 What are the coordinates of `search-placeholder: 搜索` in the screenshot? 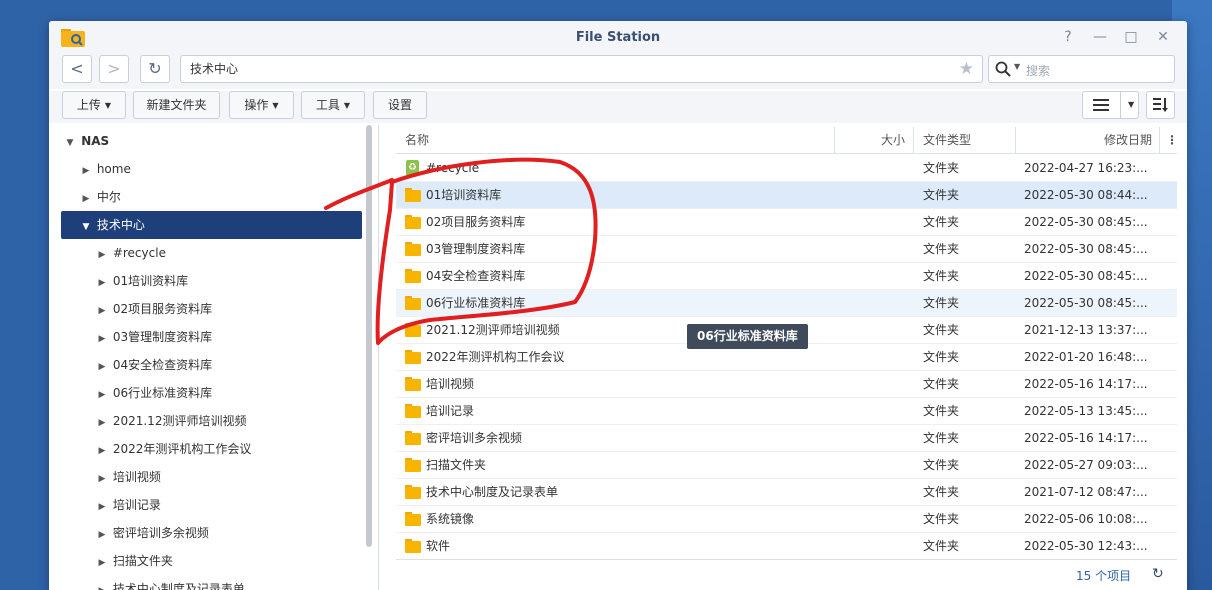 It's located at (1038, 71).